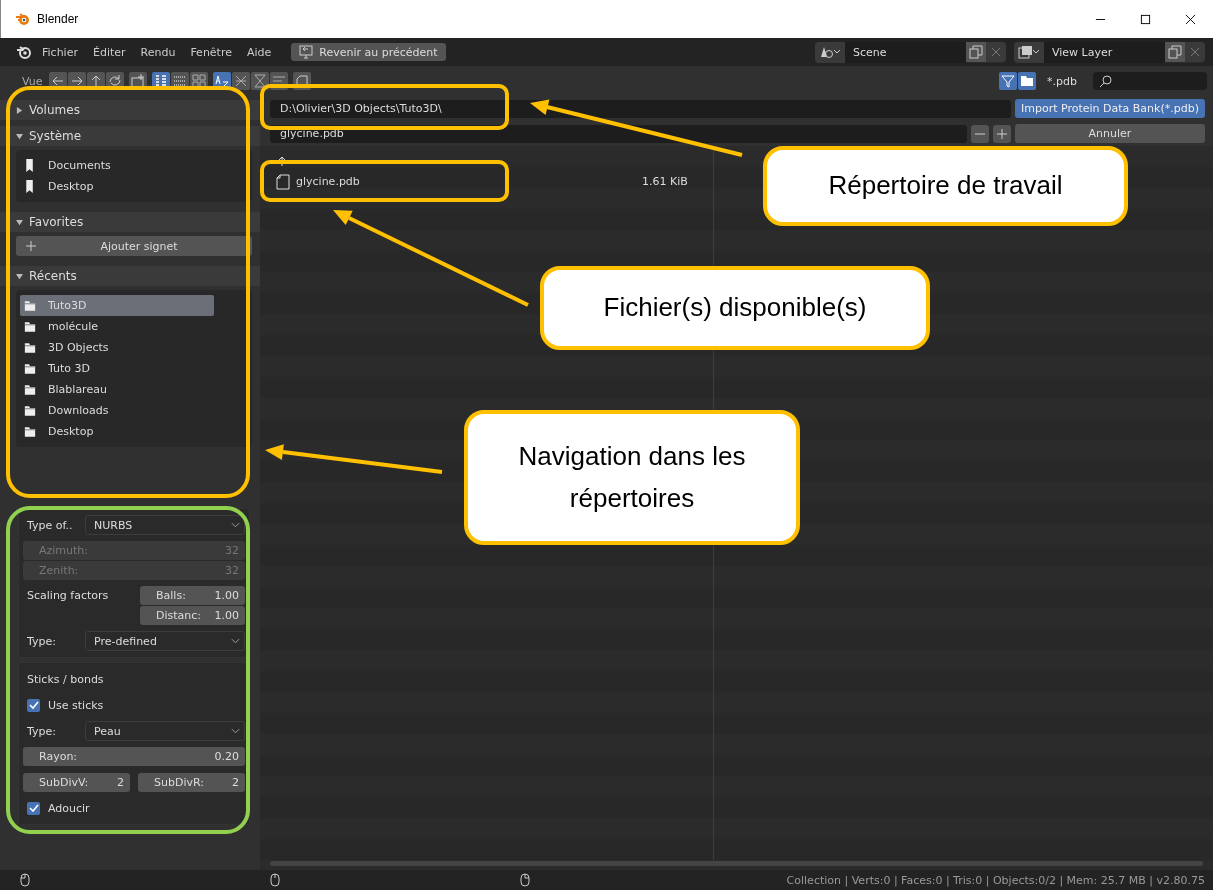 This screenshot has height=890, width=1213. Describe the element at coordinates (134, 165) in the screenshot. I see `bookmark-item: Documents` at that location.